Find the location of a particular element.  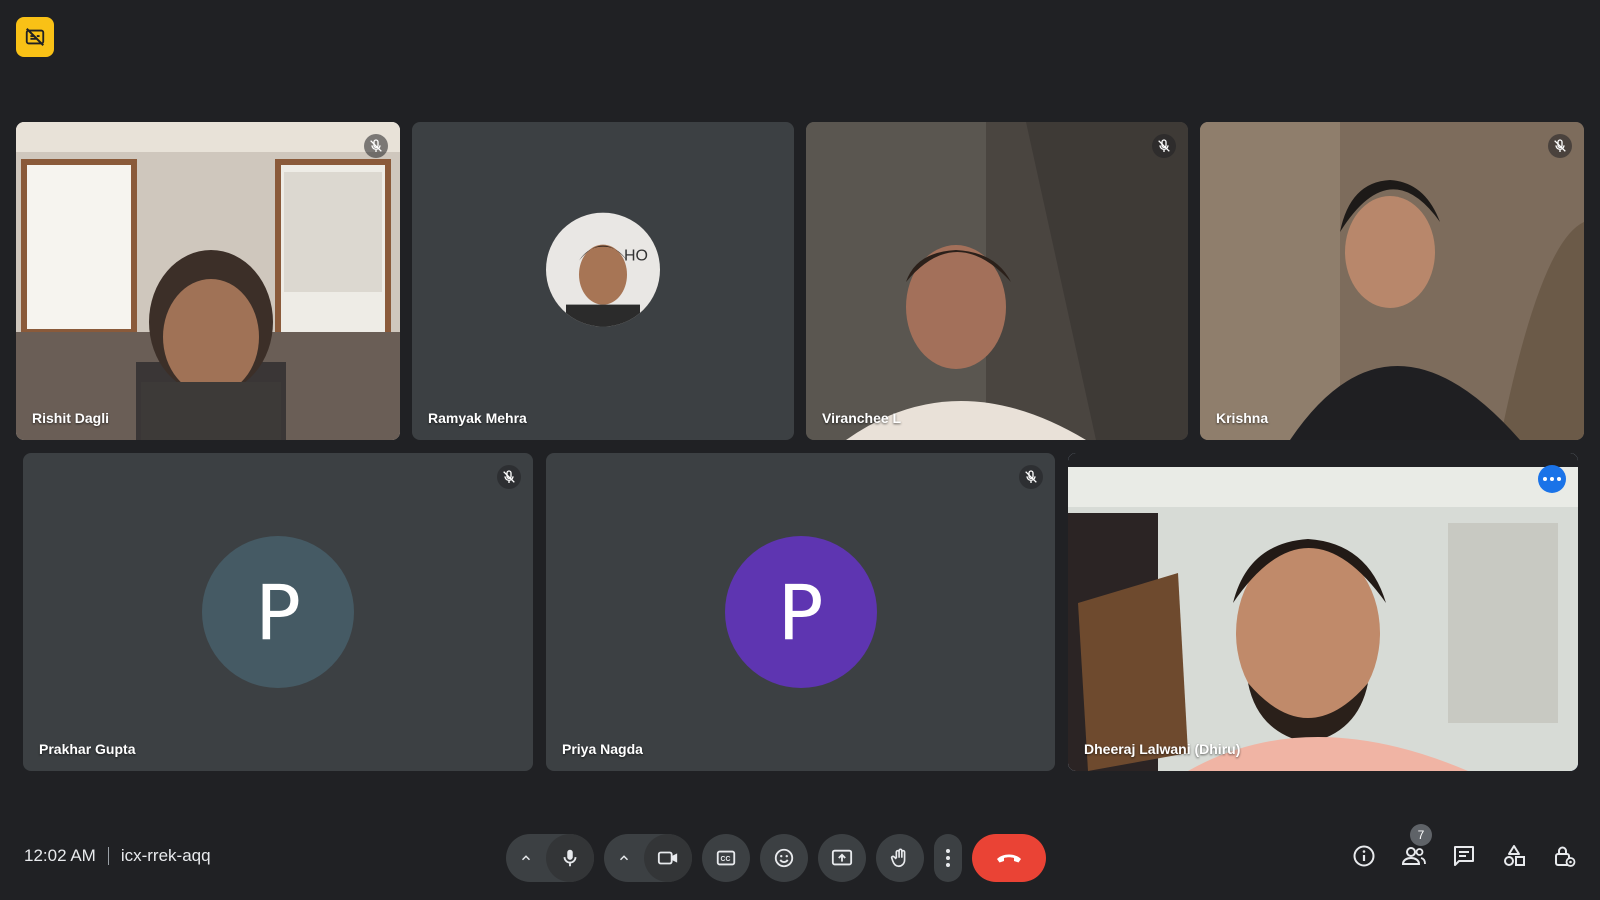

svg-text: HO is located at coordinates (636, 256).